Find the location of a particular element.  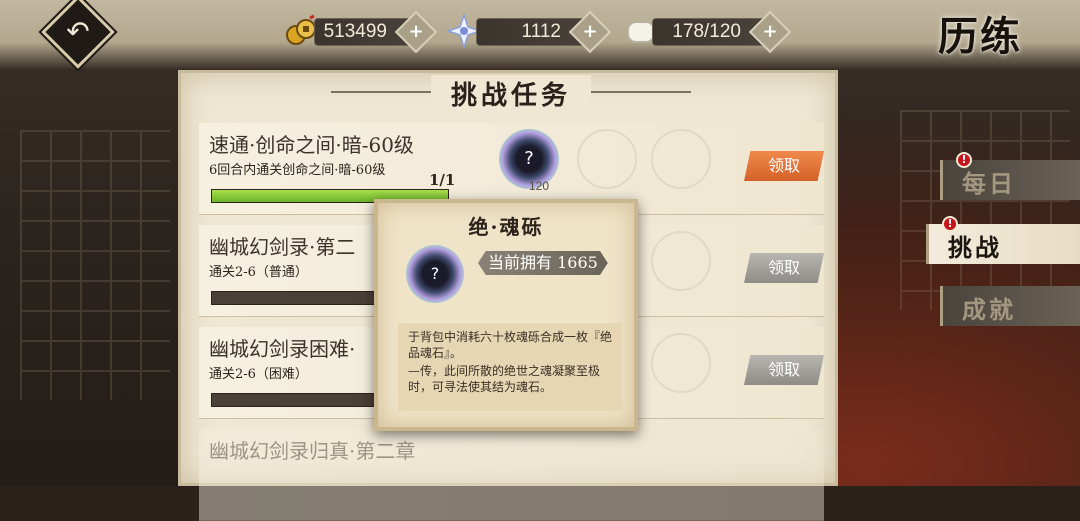

task-desc: 通关2-6（困难） is located at coordinates (258, 374).